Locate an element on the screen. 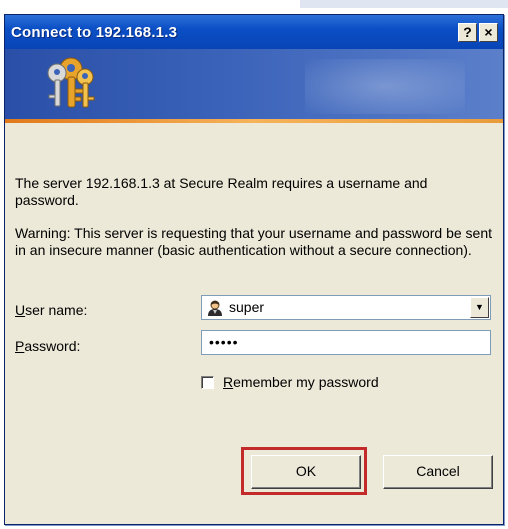 The image size is (508, 529). ok-button-highlight is located at coordinates (304, 471).